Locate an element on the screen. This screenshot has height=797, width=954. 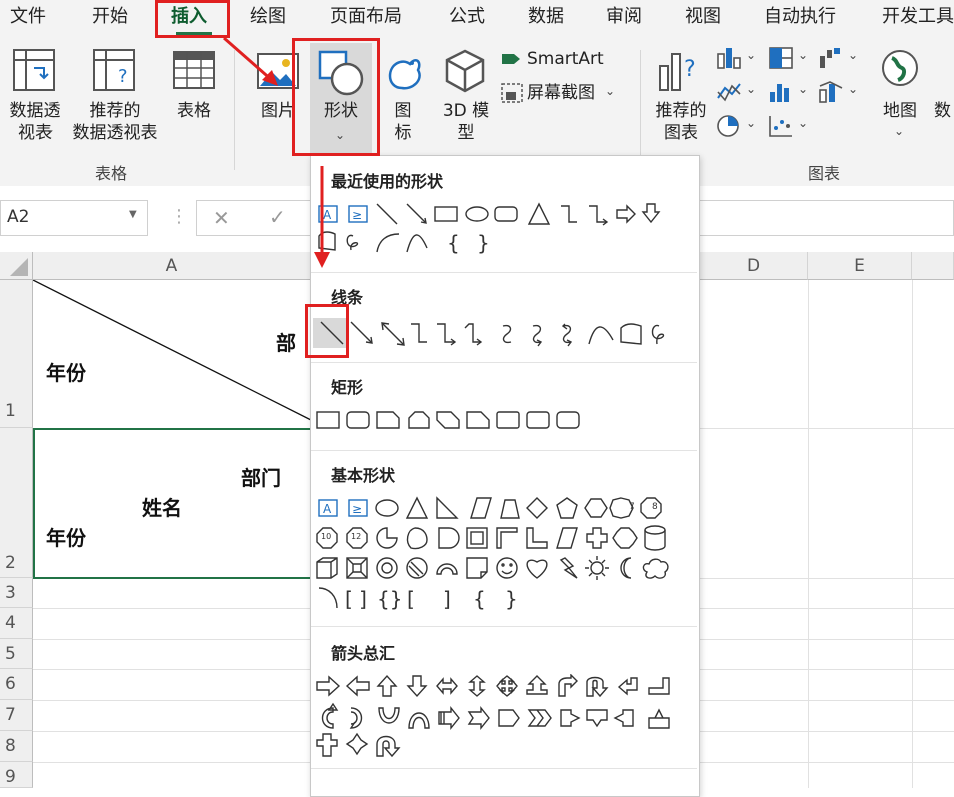
row-header-2: 2 is located at coordinates (16, 503).